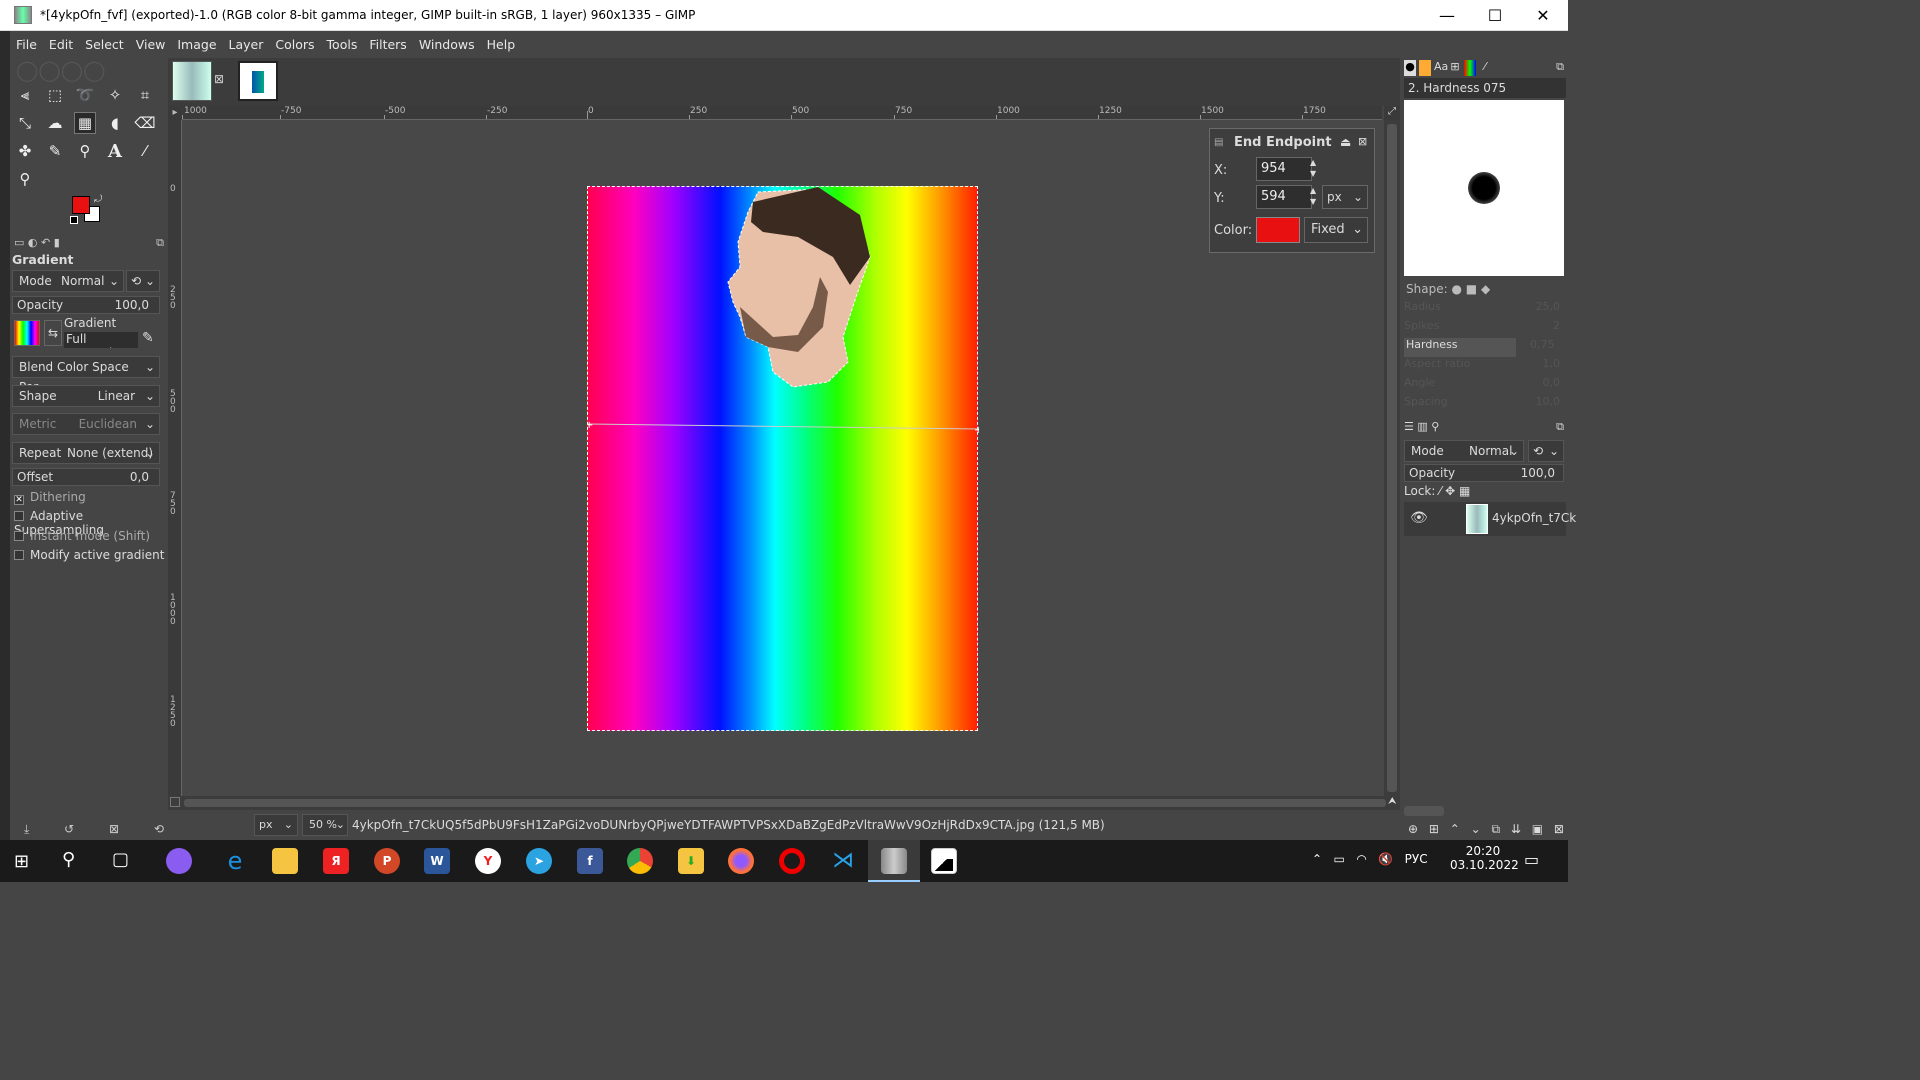 The width and height of the screenshot is (1920, 1080). Describe the element at coordinates (151, 44) in the screenshot. I see `menu-view: View` at that location.